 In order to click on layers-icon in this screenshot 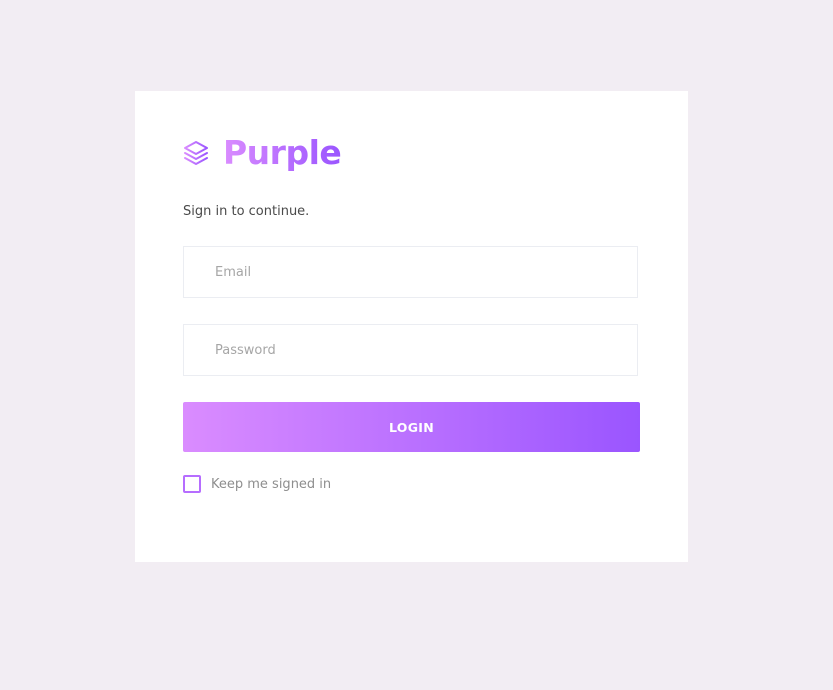, I will do `click(196, 153)`.